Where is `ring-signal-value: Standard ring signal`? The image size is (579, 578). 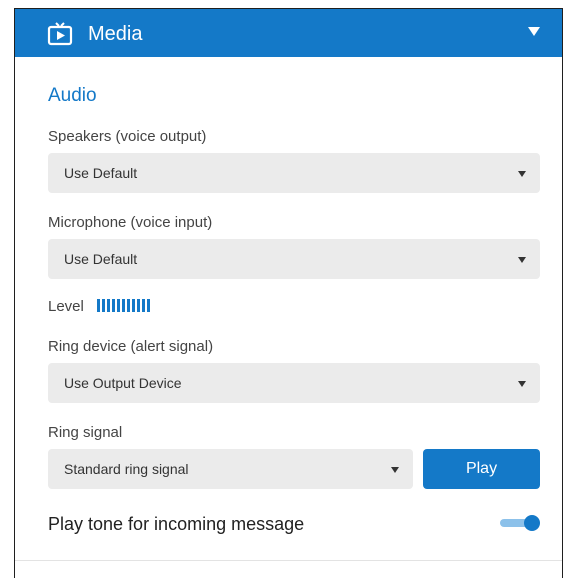
ring-signal-value: Standard ring signal is located at coordinates (126, 469).